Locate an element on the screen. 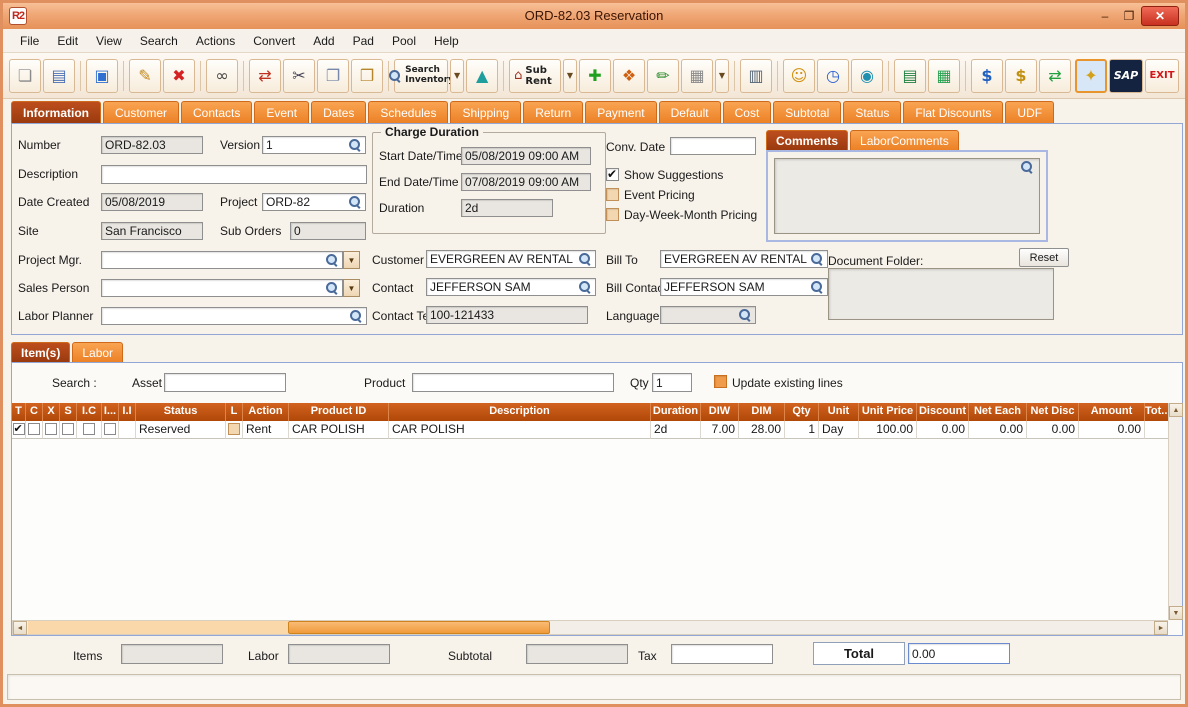 Image resolution: width=1188 pixels, height=707 pixels. tab-comments: Comments is located at coordinates (807, 140).